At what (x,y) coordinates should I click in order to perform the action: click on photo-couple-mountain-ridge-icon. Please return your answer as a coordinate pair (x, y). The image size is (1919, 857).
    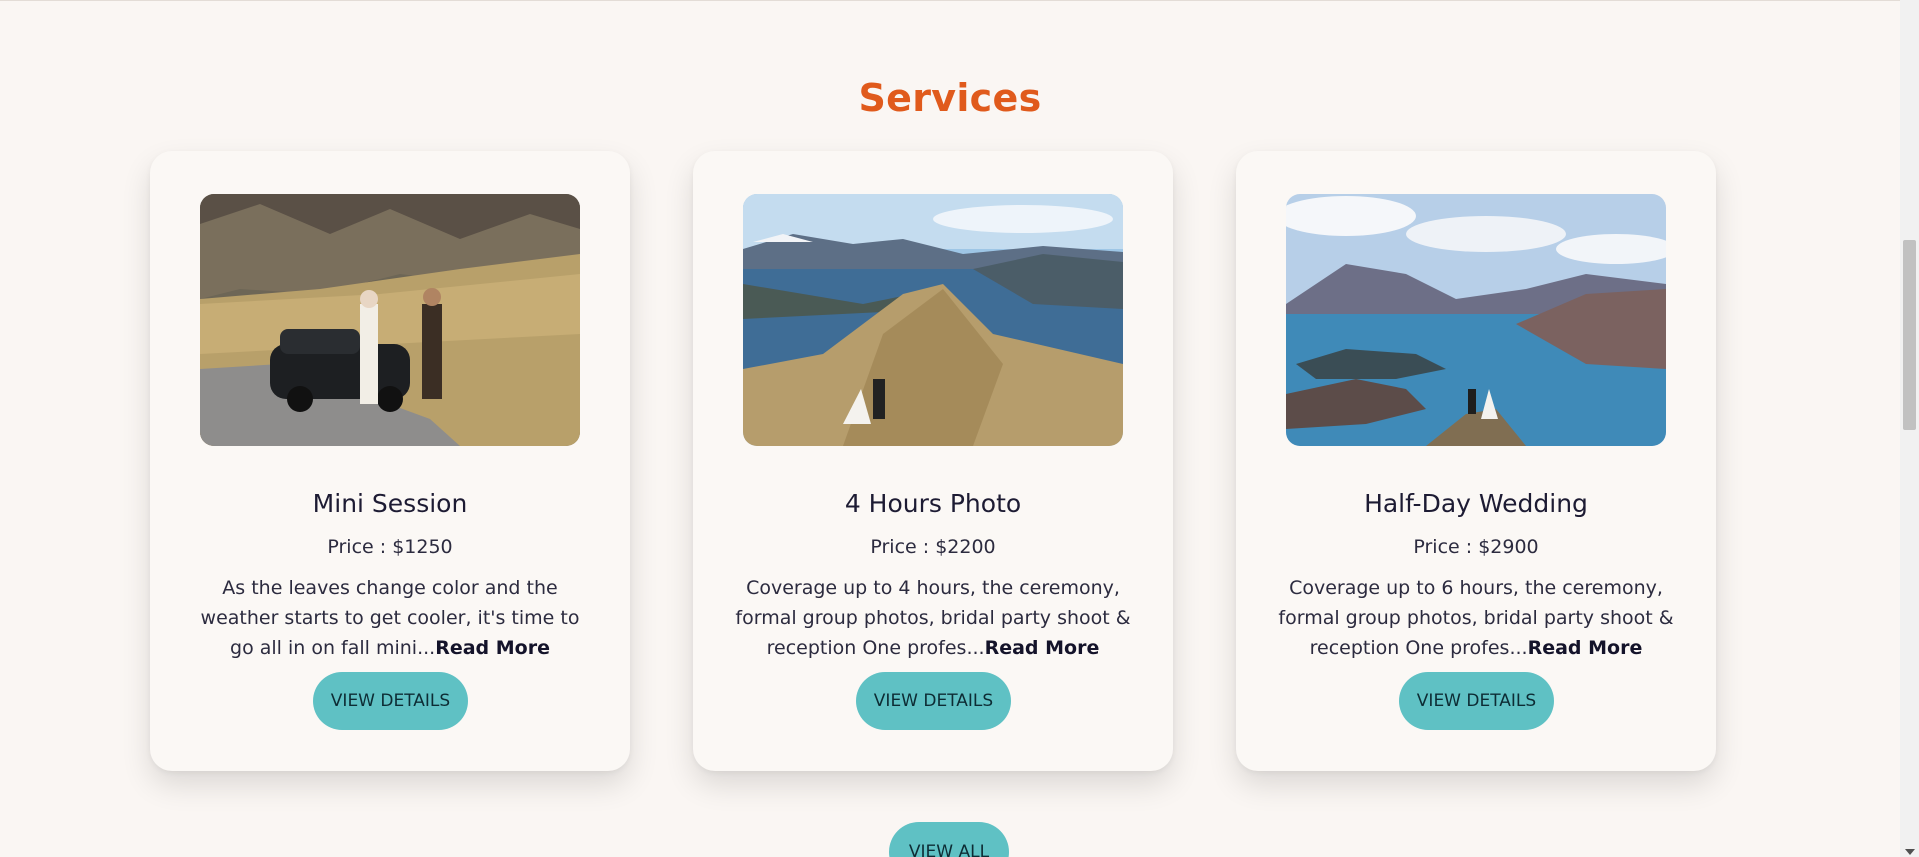
    Looking at the image, I should click on (933, 320).